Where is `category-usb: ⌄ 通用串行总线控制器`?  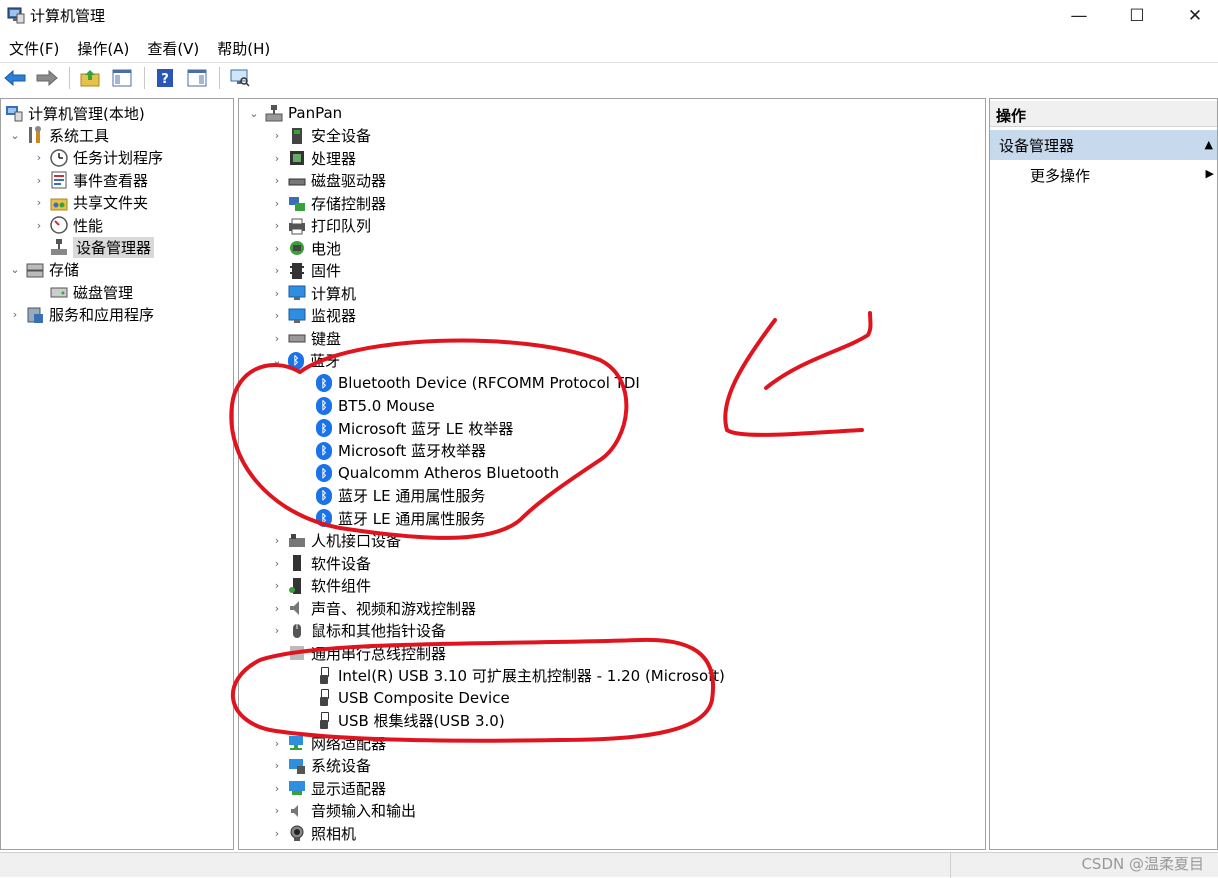
category-usb: ⌄ 通用串行总线控制器 is located at coordinates (358, 653).